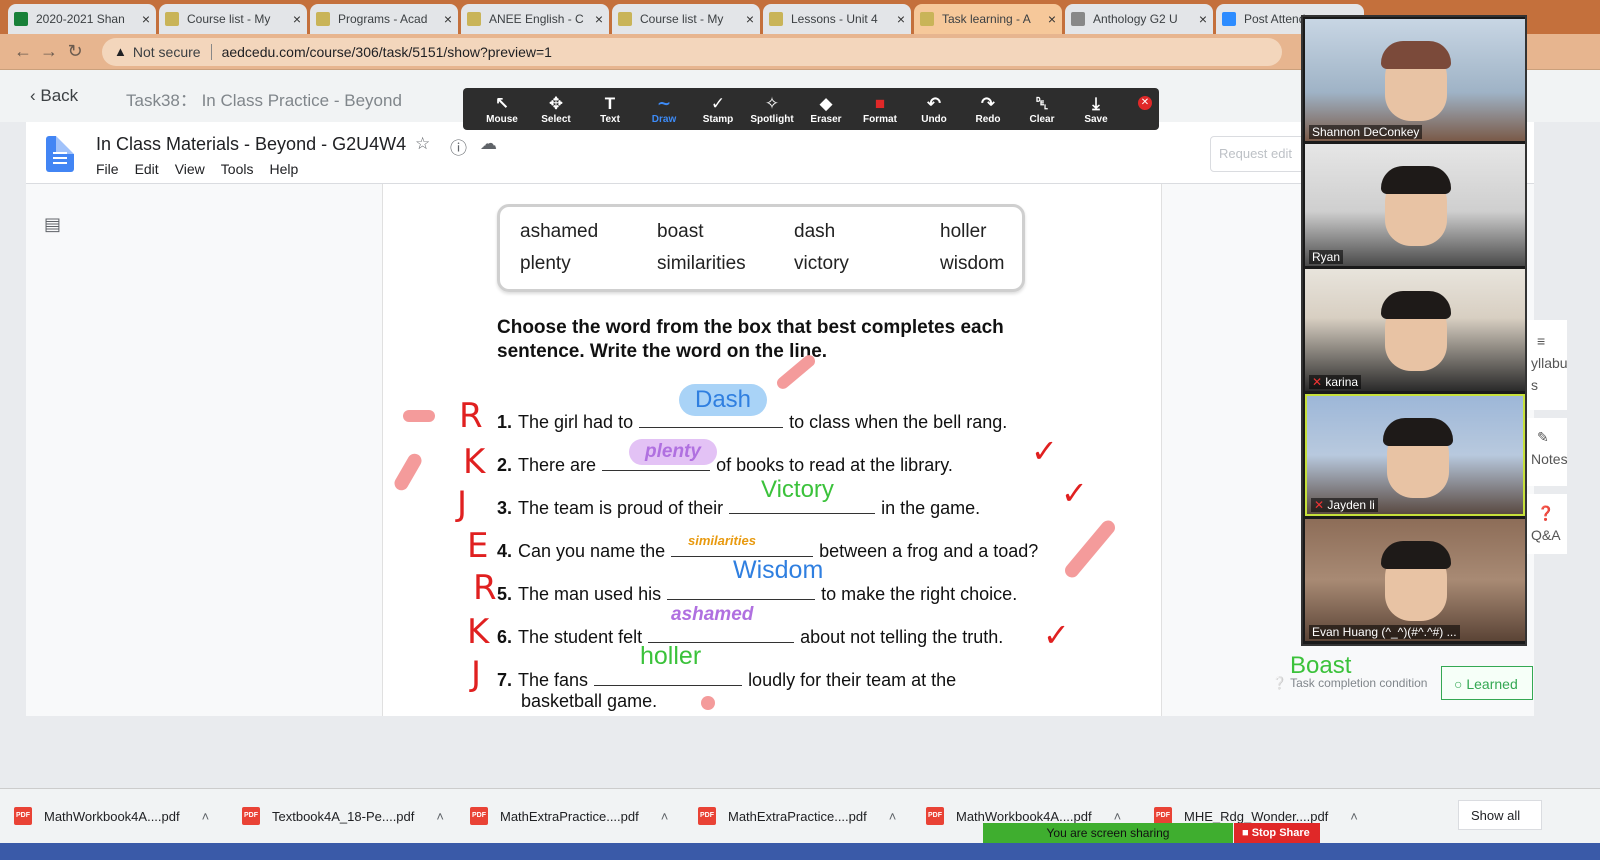 This screenshot has width=1600, height=860. What do you see at coordinates (1547, 452) in the screenshot?
I see `notes-tab: ✎ Notes` at bounding box center [1547, 452].